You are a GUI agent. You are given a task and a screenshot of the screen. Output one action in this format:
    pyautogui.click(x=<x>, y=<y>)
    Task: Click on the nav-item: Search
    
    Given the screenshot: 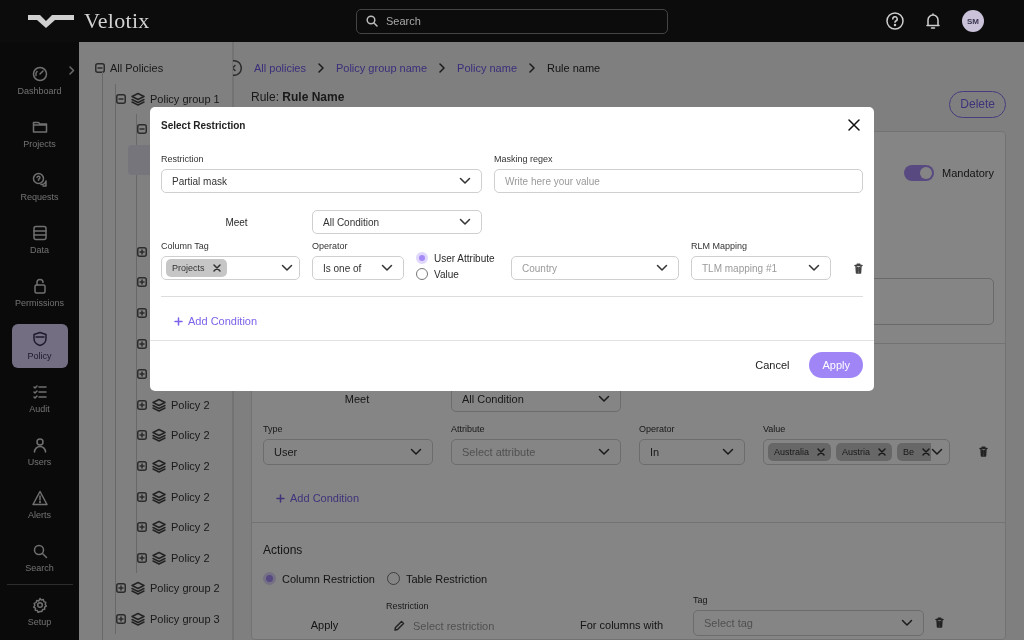 What is the action you would take?
    pyautogui.click(x=39, y=558)
    